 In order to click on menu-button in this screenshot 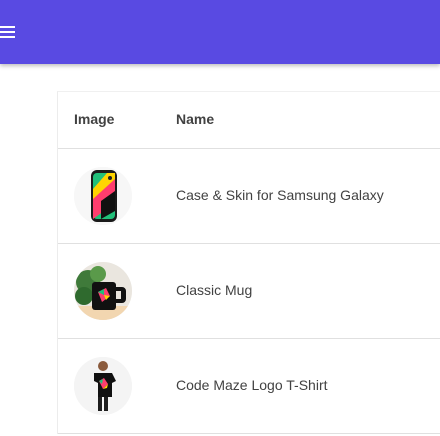, I will do `click(9, 32)`.